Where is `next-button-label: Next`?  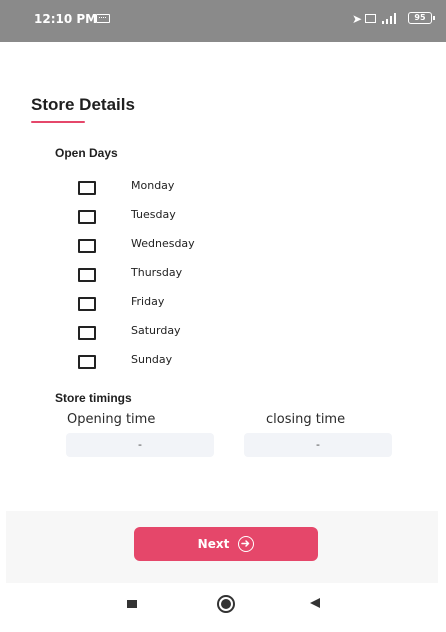
next-button-label: Next is located at coordinates (213, 544).